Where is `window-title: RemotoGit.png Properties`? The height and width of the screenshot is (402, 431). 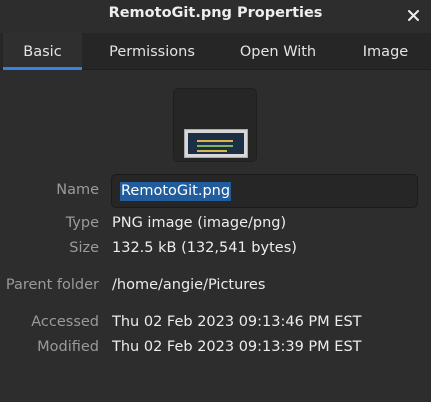 window-title: RemotoGit.png Properties is located at coordinates (215, 13).